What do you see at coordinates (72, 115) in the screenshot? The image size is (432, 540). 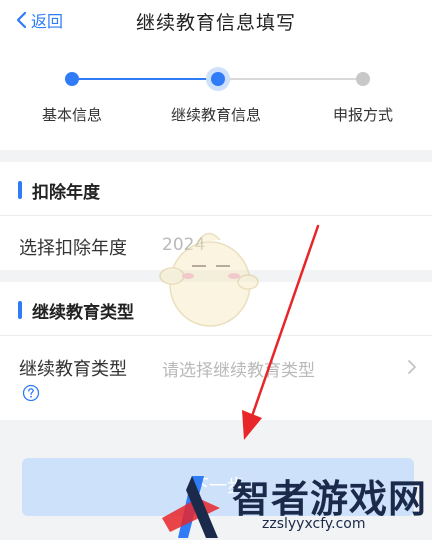 I see `step-label-basic: 基本信息` at bounding box center [72, 115].